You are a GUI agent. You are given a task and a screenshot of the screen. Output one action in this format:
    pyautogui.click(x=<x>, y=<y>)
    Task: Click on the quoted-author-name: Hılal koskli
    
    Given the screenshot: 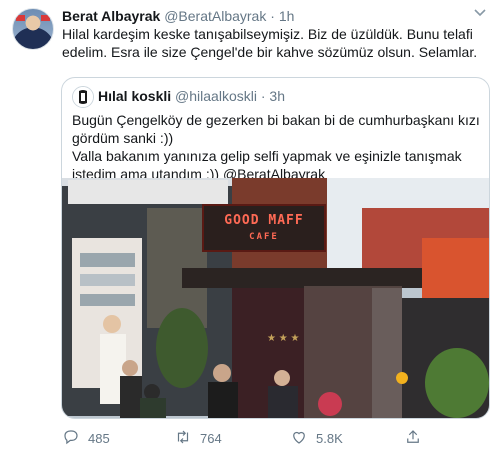 What is the action you would take?
    pyautogui.click(x=134, y=96)
    